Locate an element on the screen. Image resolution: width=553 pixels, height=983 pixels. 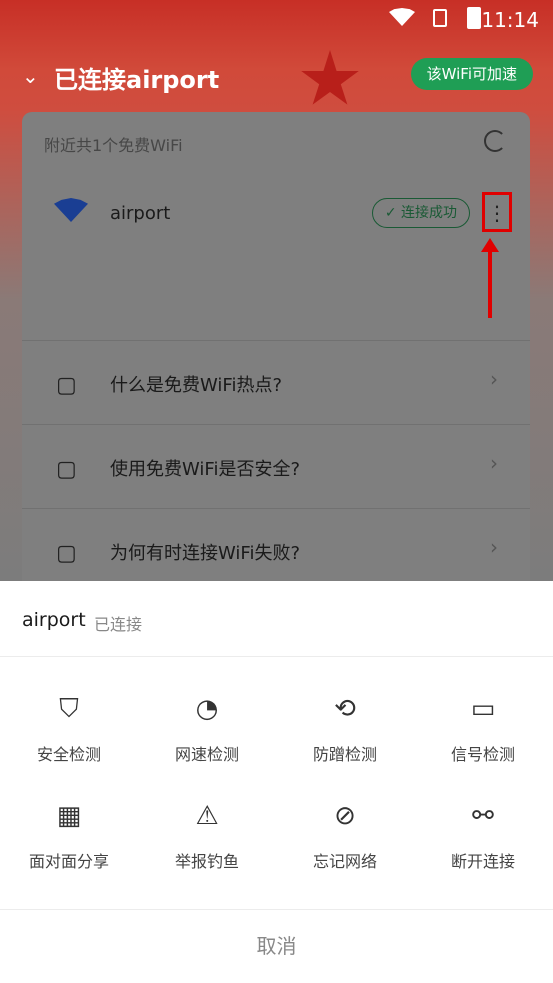
network-row: airport ✓ 连接成功 ⋮ is located at coordinates (276, 217).